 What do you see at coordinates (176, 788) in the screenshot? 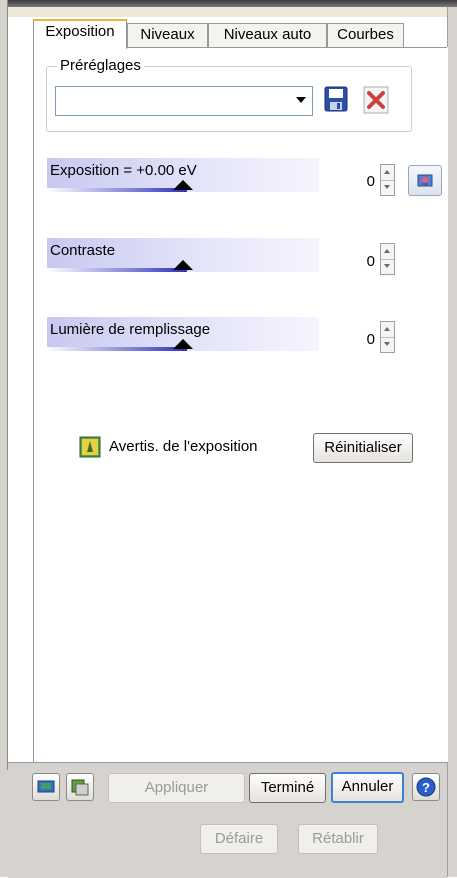
I see `apply-button: Appliquer` at bounding box center [176, 788].